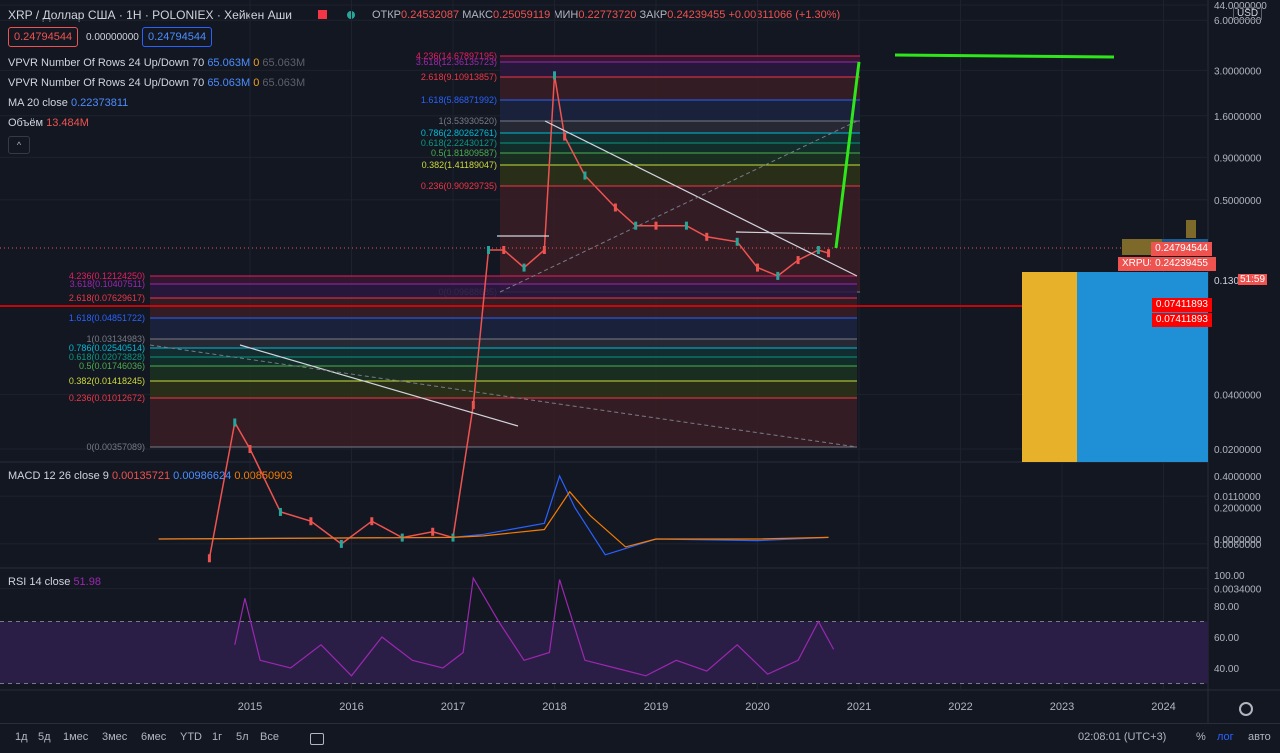  I want to click on range-6m: 6мес, so click(153, 737).